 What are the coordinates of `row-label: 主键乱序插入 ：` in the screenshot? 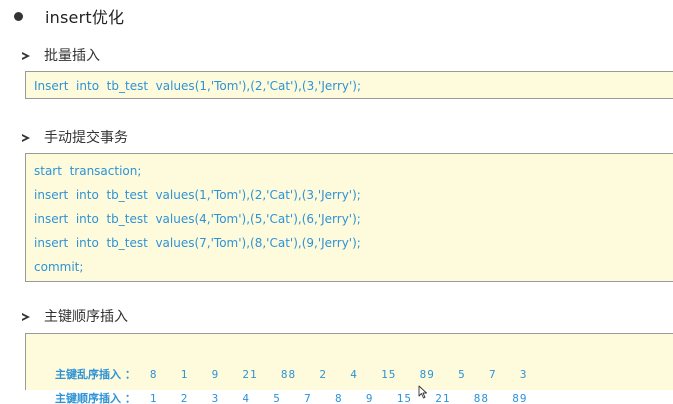 It's located at (95, 374).